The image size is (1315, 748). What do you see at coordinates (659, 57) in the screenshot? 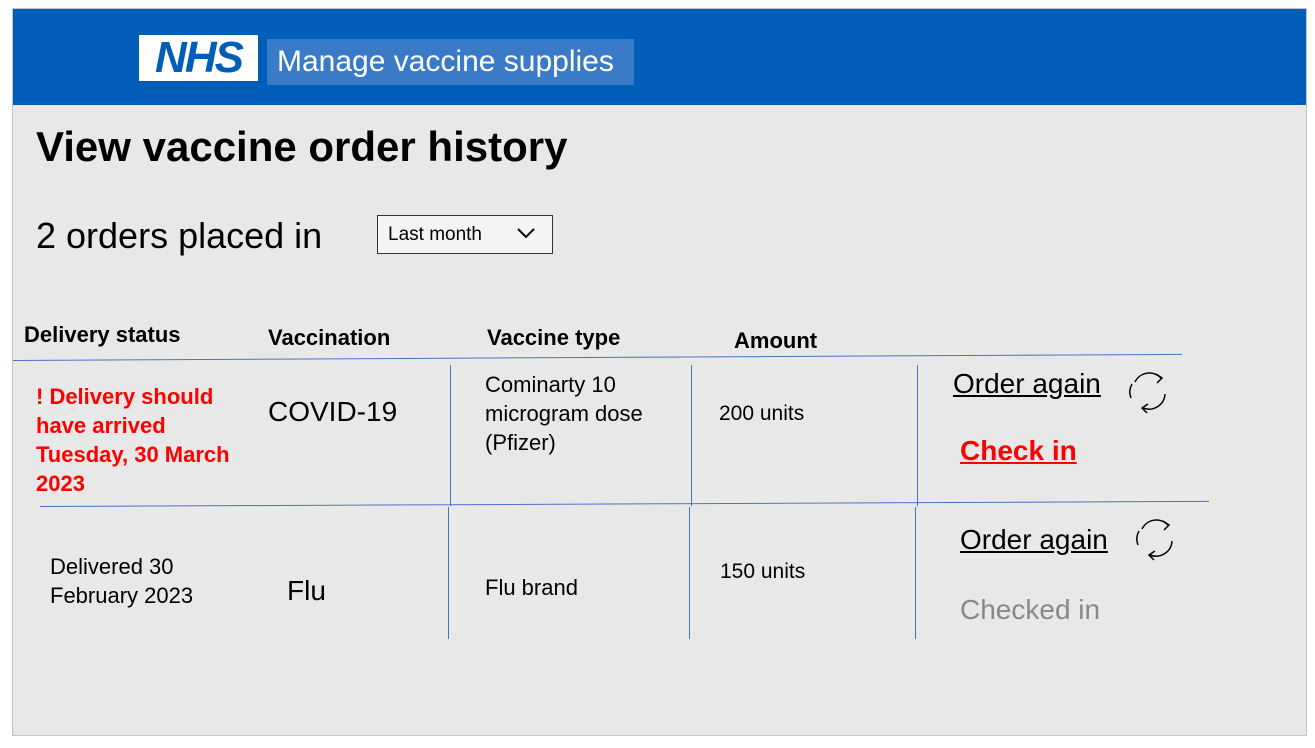
I see `header: NHS Manage vaccine supplies` at bounding box center [659, 57].